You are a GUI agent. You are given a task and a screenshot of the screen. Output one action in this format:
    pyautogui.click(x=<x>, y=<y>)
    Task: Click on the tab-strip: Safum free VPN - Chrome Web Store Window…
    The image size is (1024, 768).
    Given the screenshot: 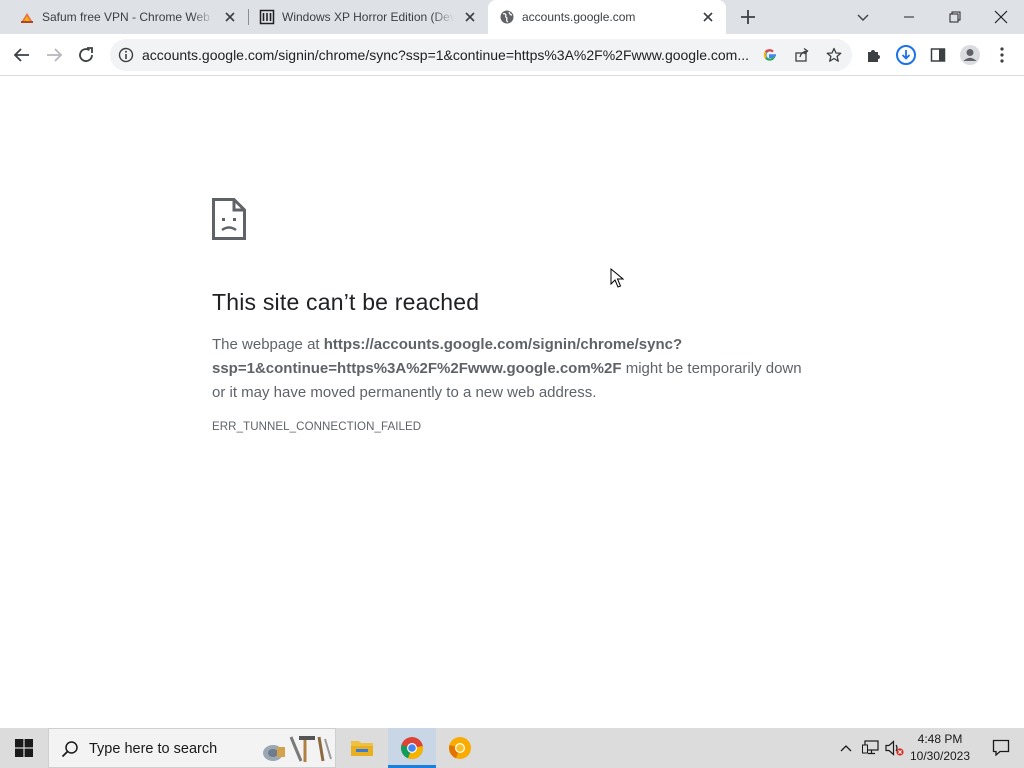 What is the action you would take?
    pyautogui.click(x=512, y=17)
    